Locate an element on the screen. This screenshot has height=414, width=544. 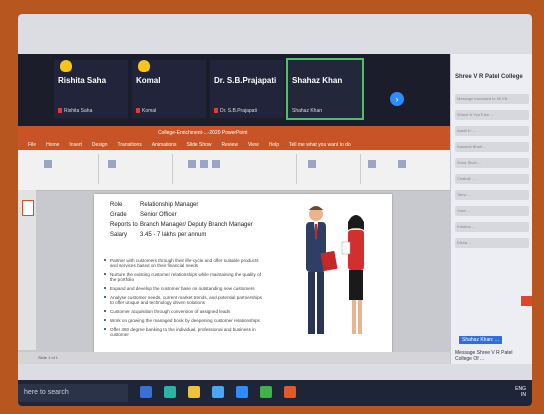
file-explorer-icon is located at coordinates (194, 392).